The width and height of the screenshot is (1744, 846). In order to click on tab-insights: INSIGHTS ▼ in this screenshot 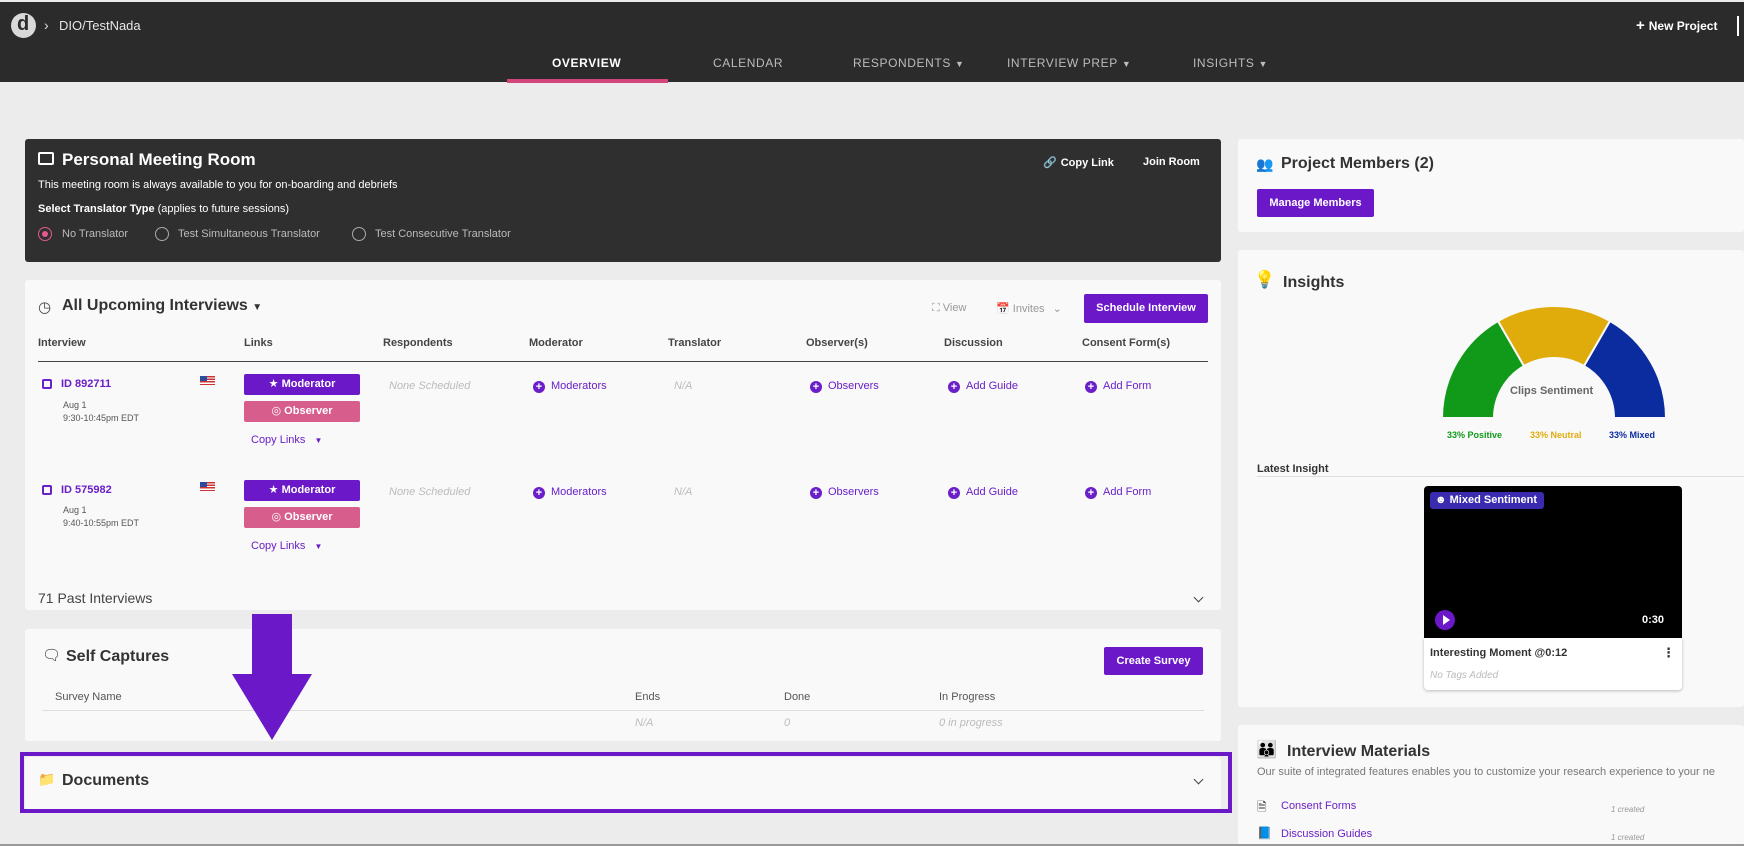, I will do `click(1230, 63)`.